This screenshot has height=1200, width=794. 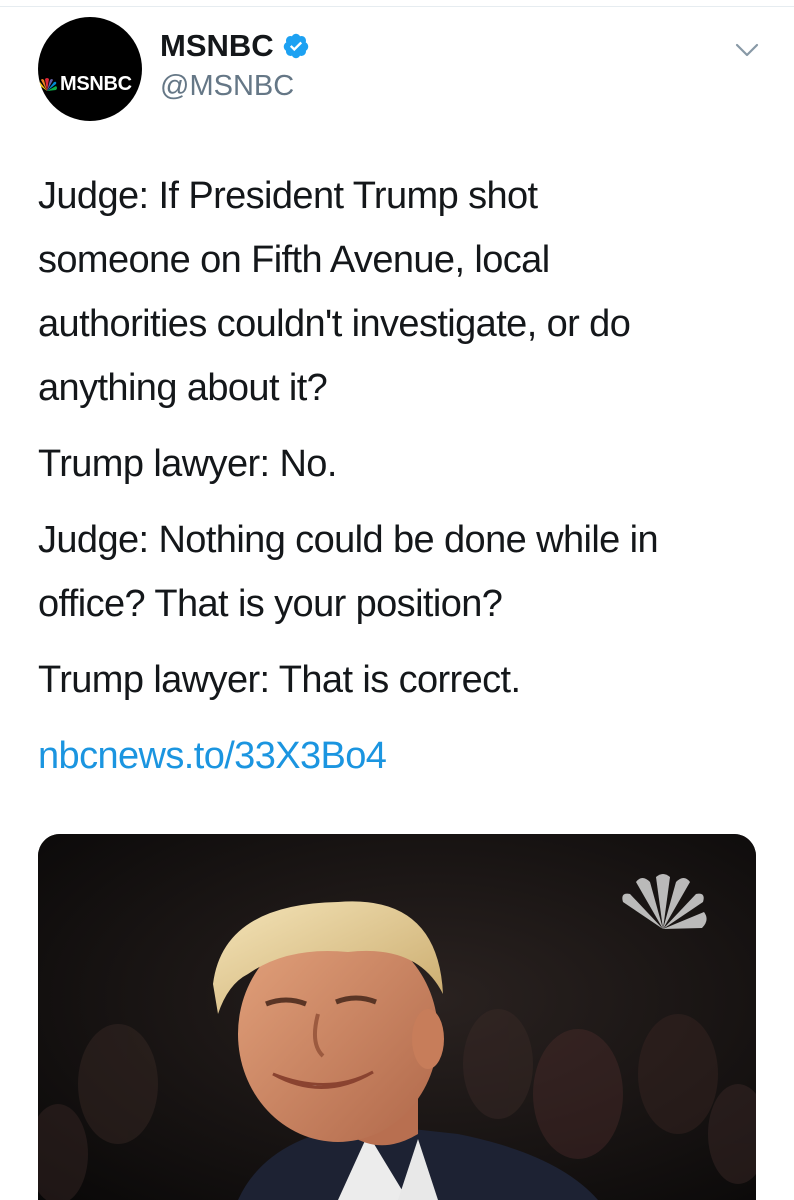 I want to click on divider, so click(x=397, y=6).